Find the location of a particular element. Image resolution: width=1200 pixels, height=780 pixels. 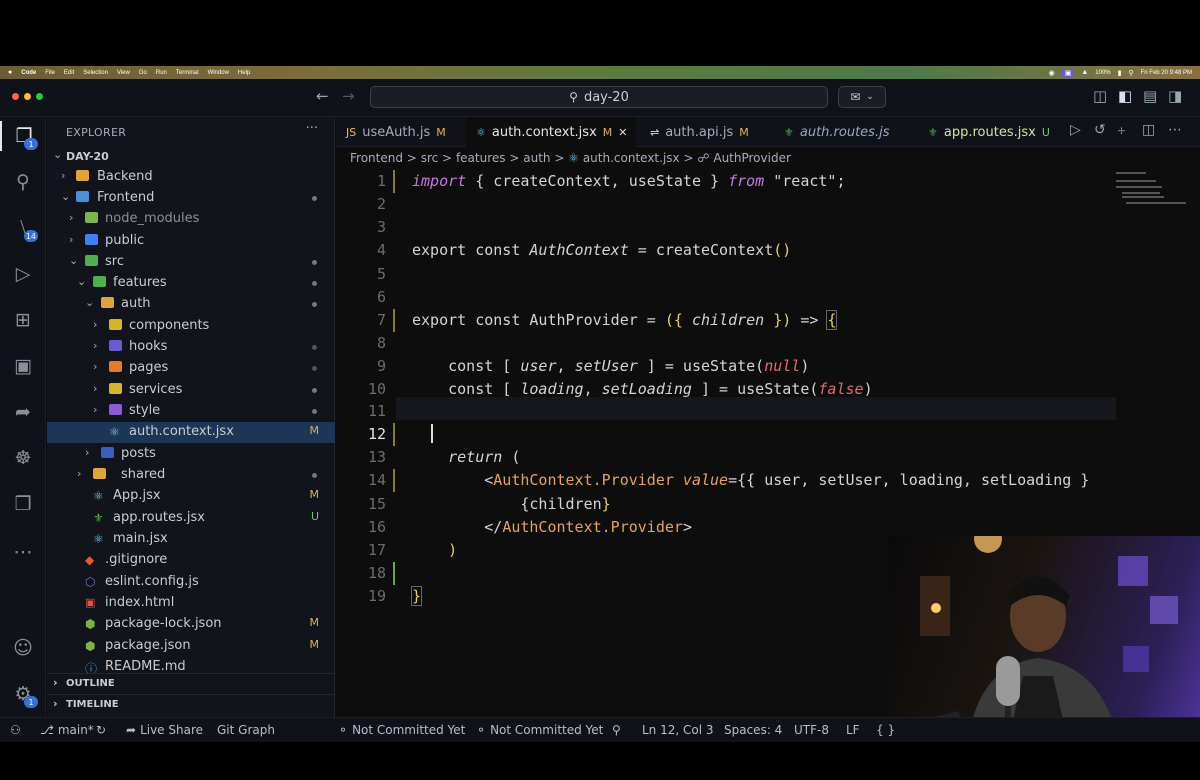

menu-terminal: Terminal is located at coordinates (187, 73).